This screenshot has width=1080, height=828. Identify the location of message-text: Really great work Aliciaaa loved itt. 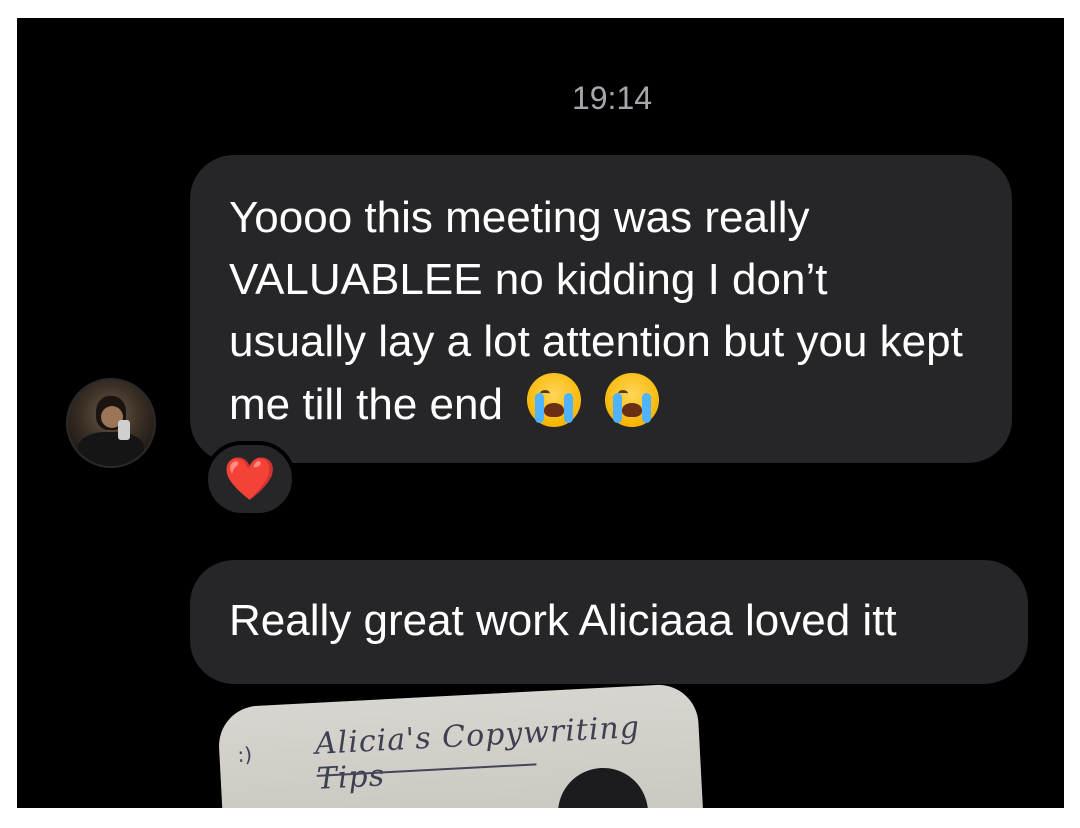
(563, 620).